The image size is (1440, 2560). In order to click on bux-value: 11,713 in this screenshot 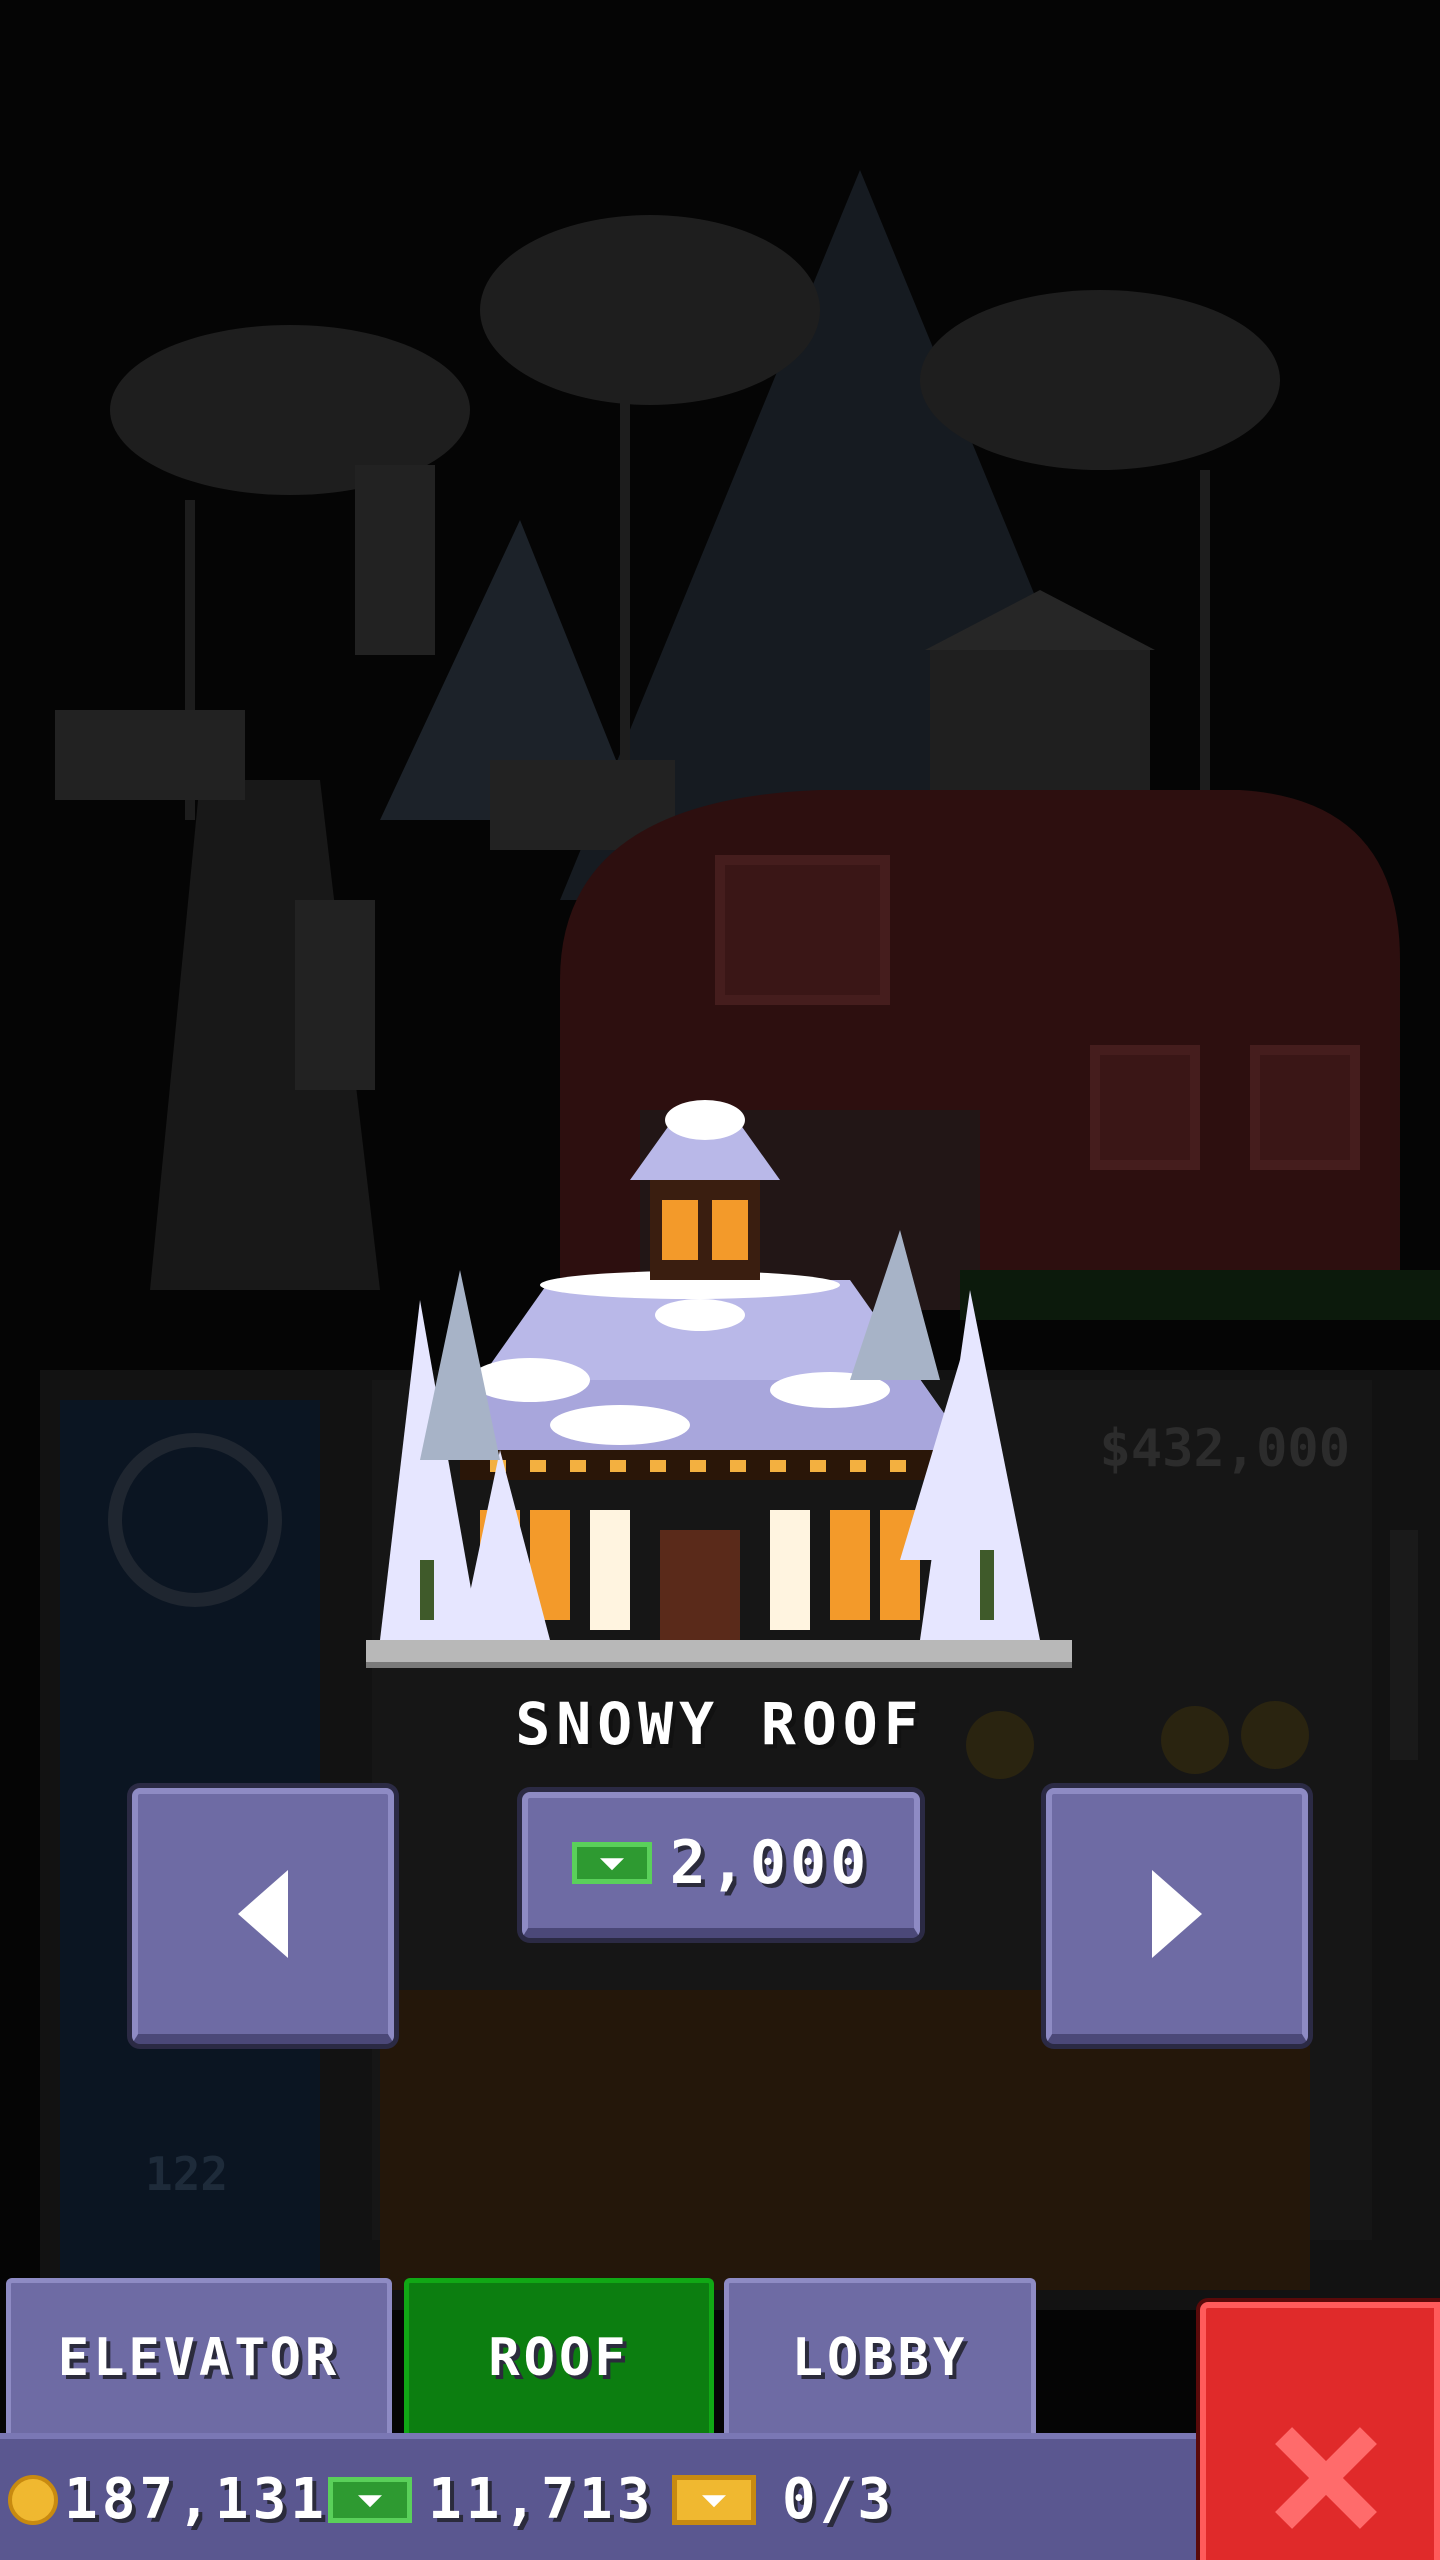, I will do `click(541, 2499)`.